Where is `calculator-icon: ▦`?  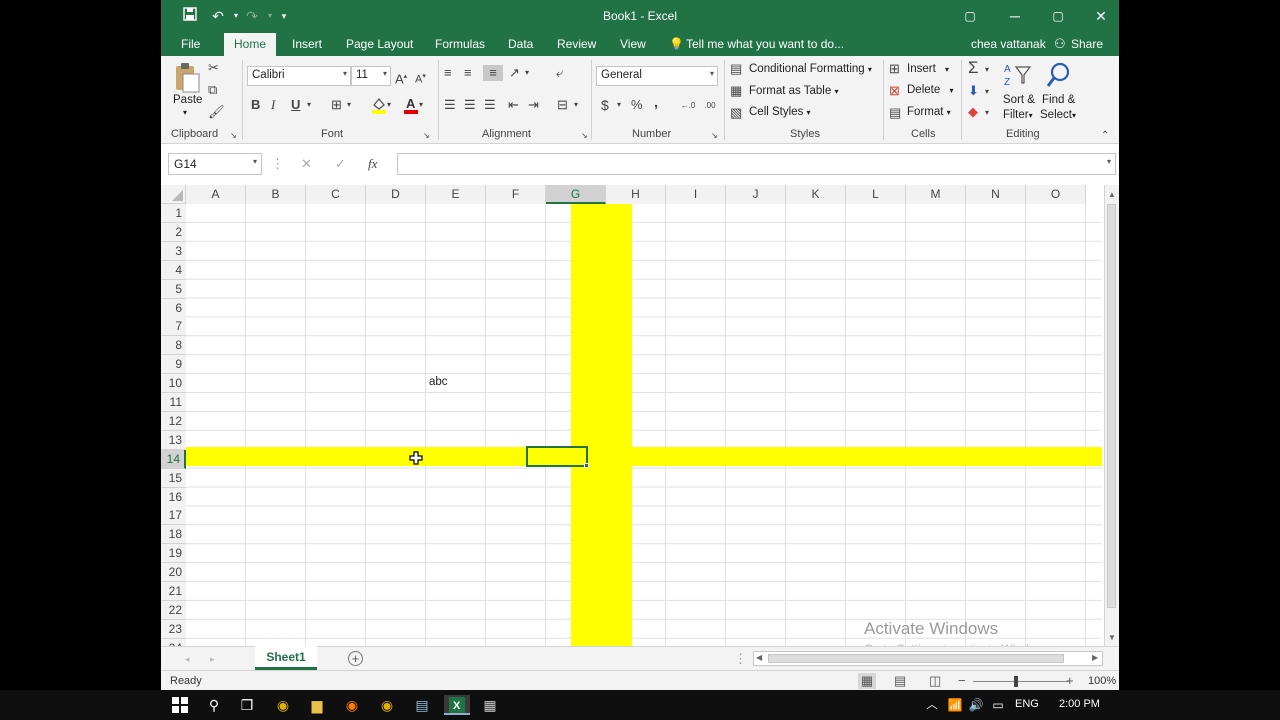 calculator-icon: ▦ is located at coordinates (490, 705).